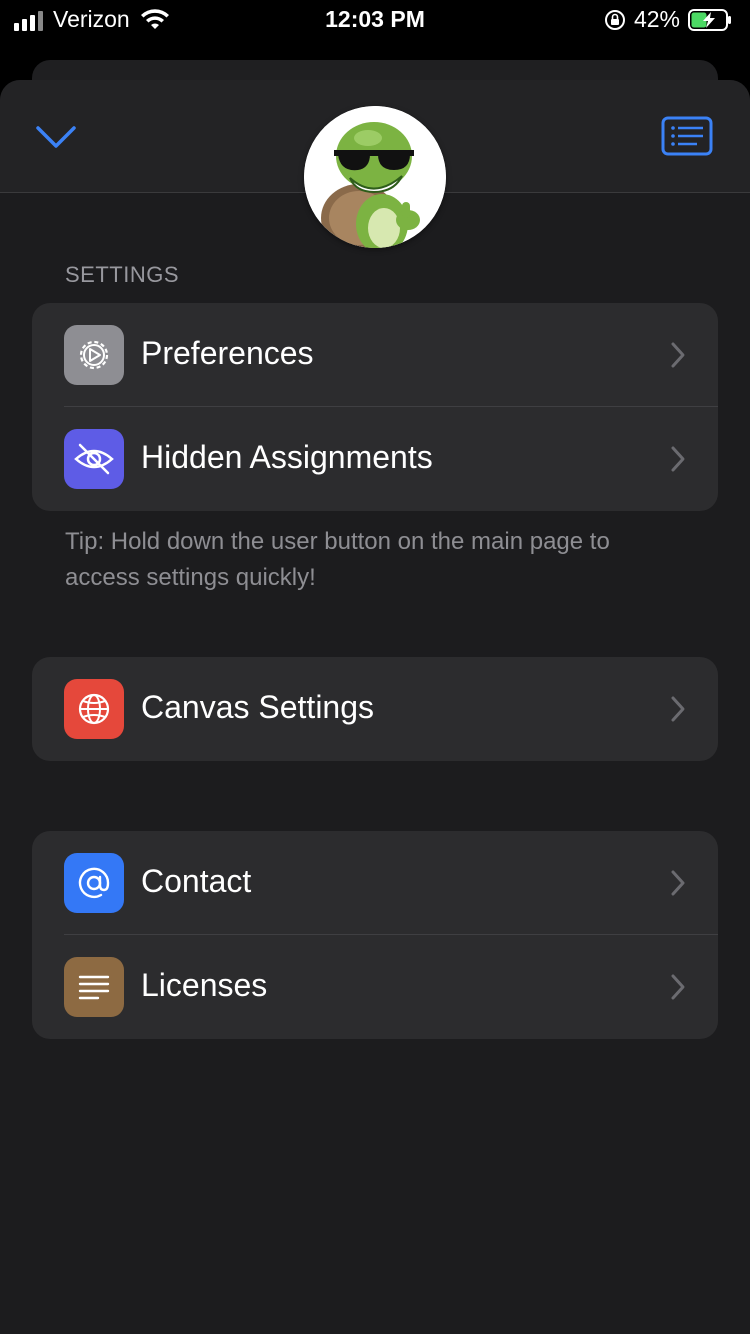  I want to click on globe-icon, so click(94, 709).